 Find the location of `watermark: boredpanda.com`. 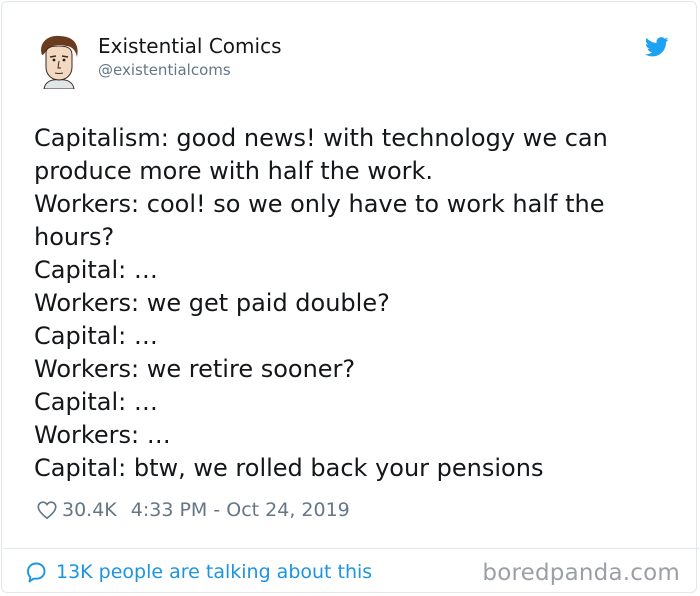

watermark: boredpanda.com is located at coordinates (581, 573).